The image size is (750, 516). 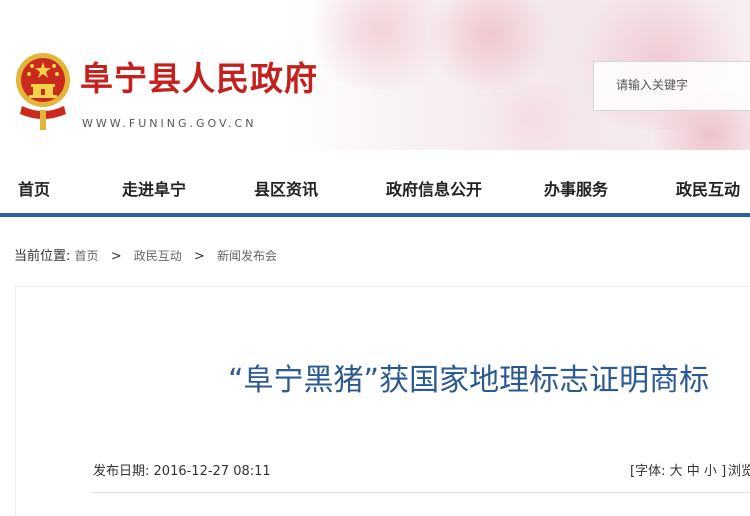 I want to click on font-size-label: [字体:, so click(x=648, y=471).